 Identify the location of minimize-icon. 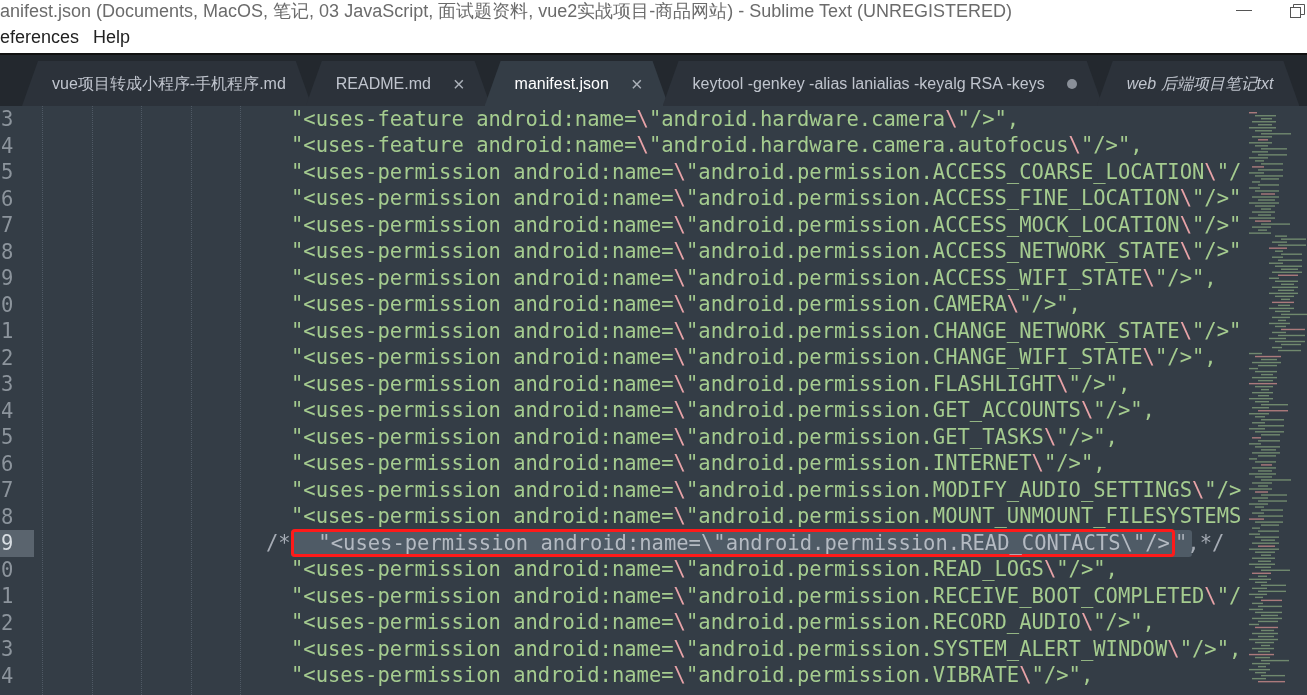
(1244, 11).